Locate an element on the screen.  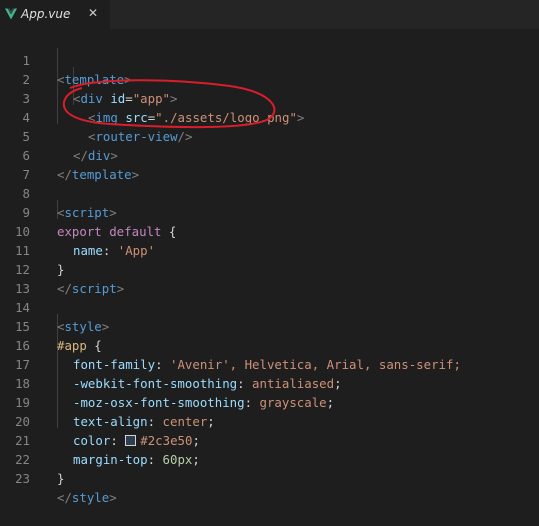
code-line: 2 <div id="app"> is located at coordinates (269, 78).